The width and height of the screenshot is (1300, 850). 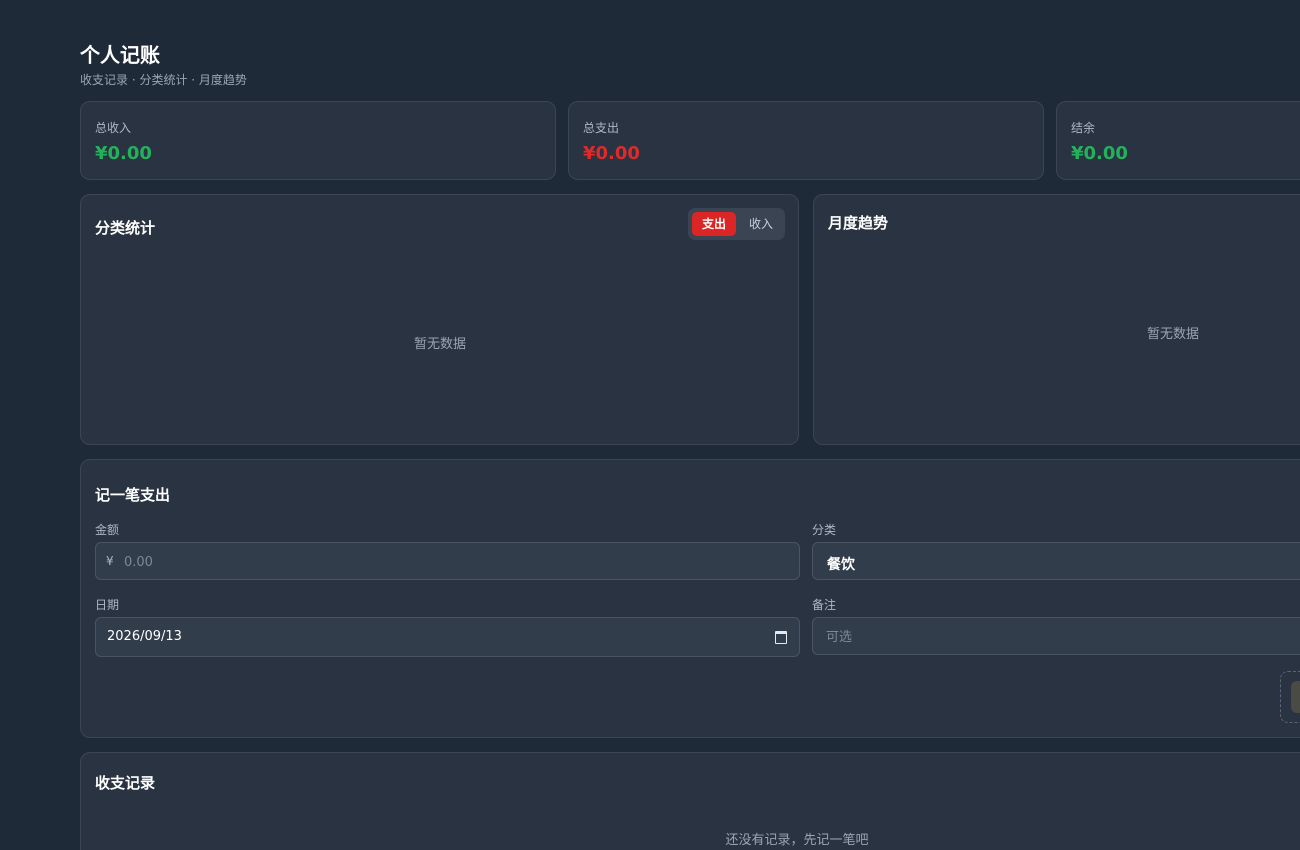 I want to click on note-input, so click(x=1061, y=637).